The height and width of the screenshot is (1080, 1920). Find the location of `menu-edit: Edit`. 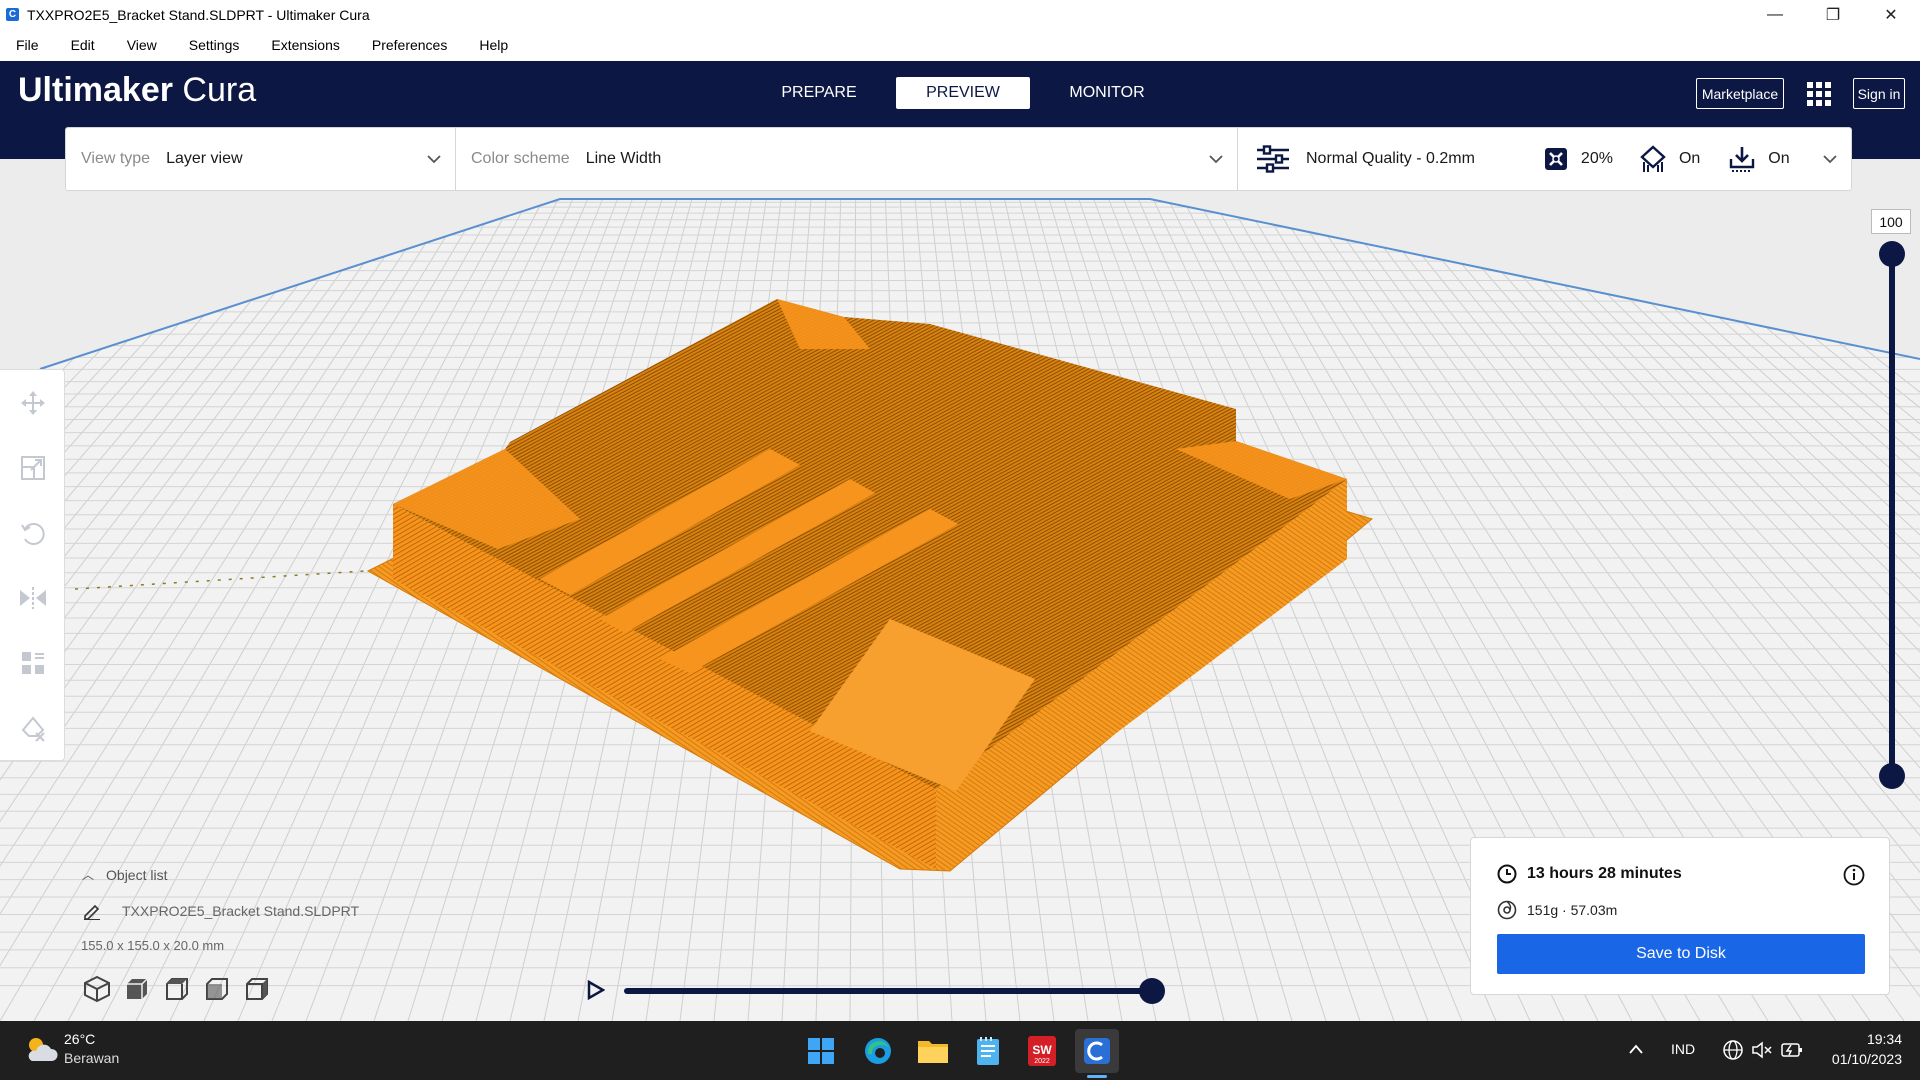

menu-edit: Edit is located at coordinates (83, 45).